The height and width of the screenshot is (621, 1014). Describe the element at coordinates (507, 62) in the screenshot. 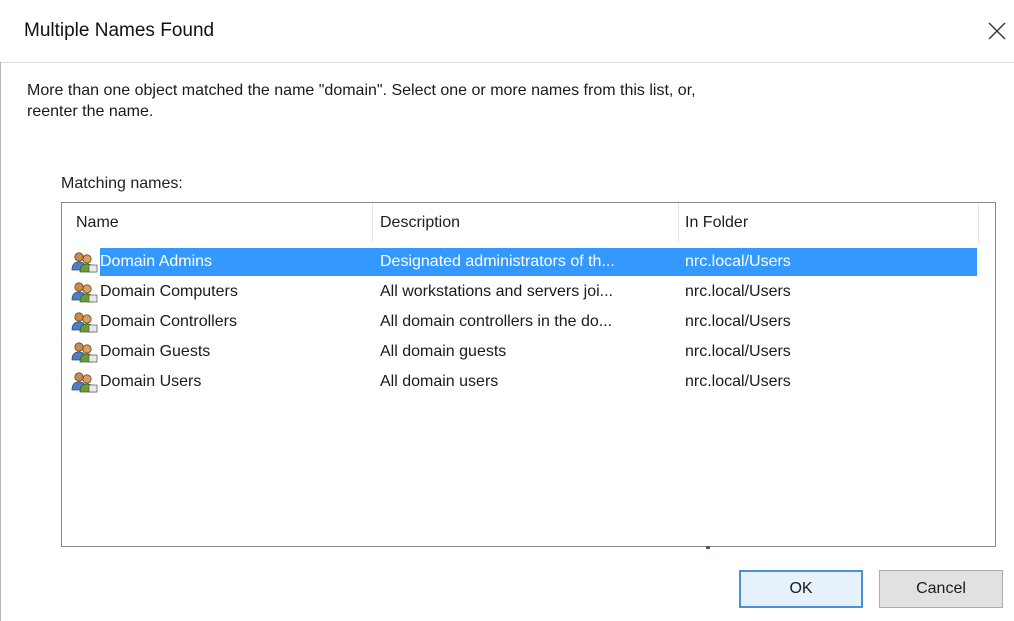

I see `title-divider` at that location.